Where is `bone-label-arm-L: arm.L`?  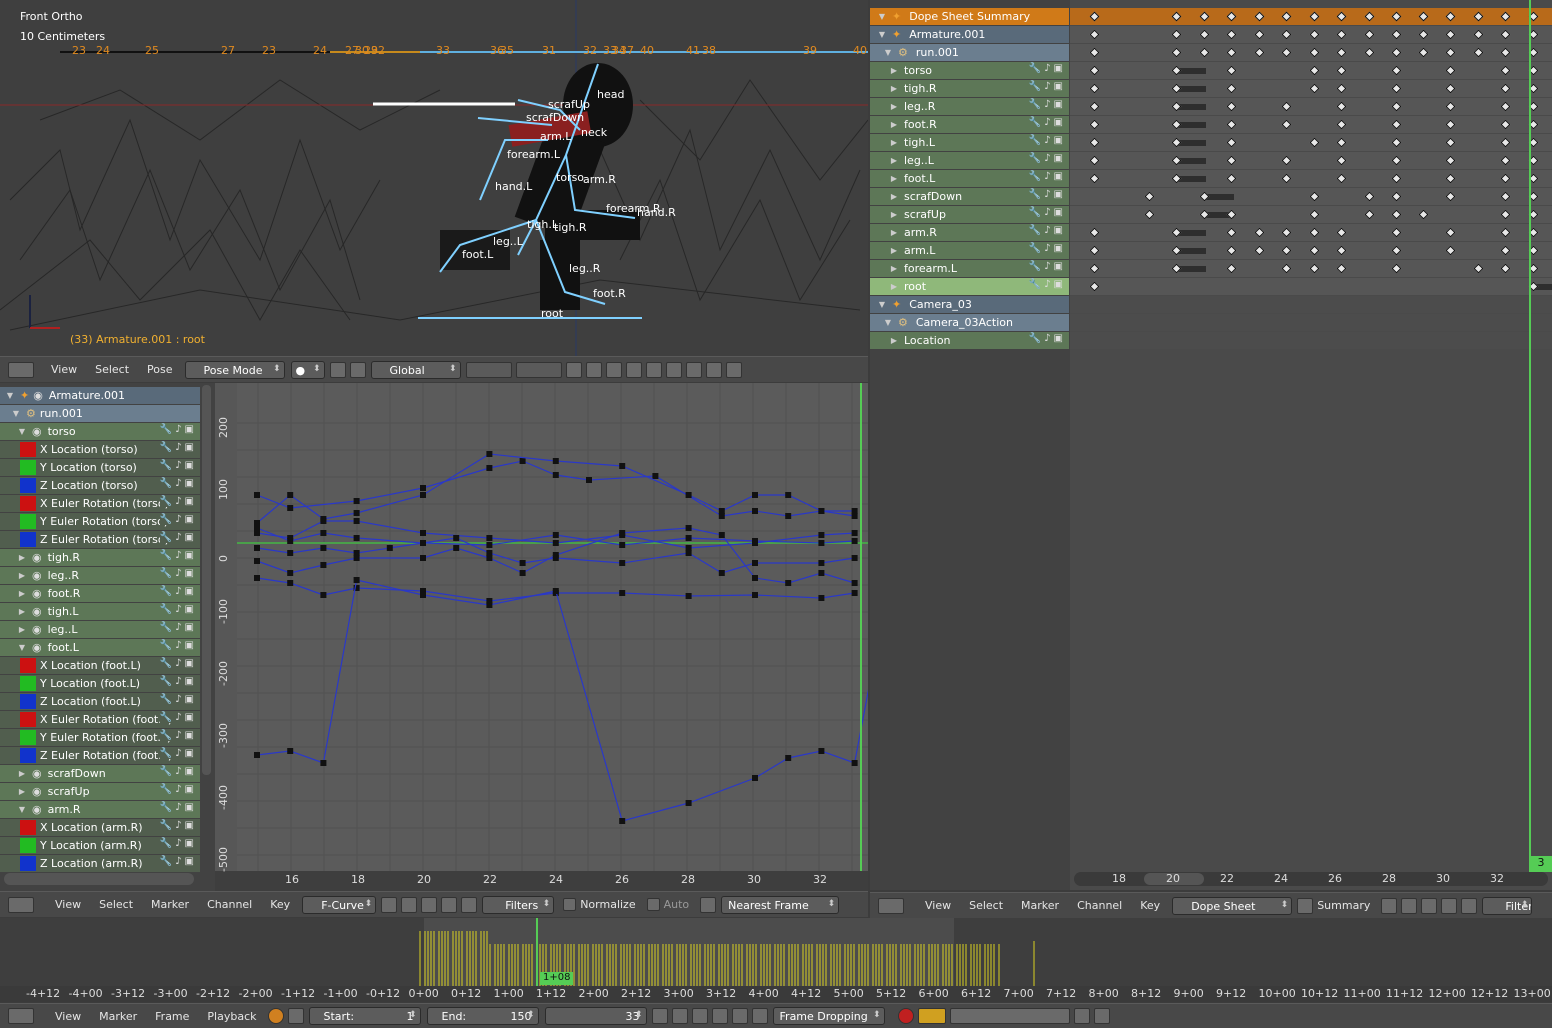
bone-label-arm-L: arm.L is located at coordinates (555, 136).